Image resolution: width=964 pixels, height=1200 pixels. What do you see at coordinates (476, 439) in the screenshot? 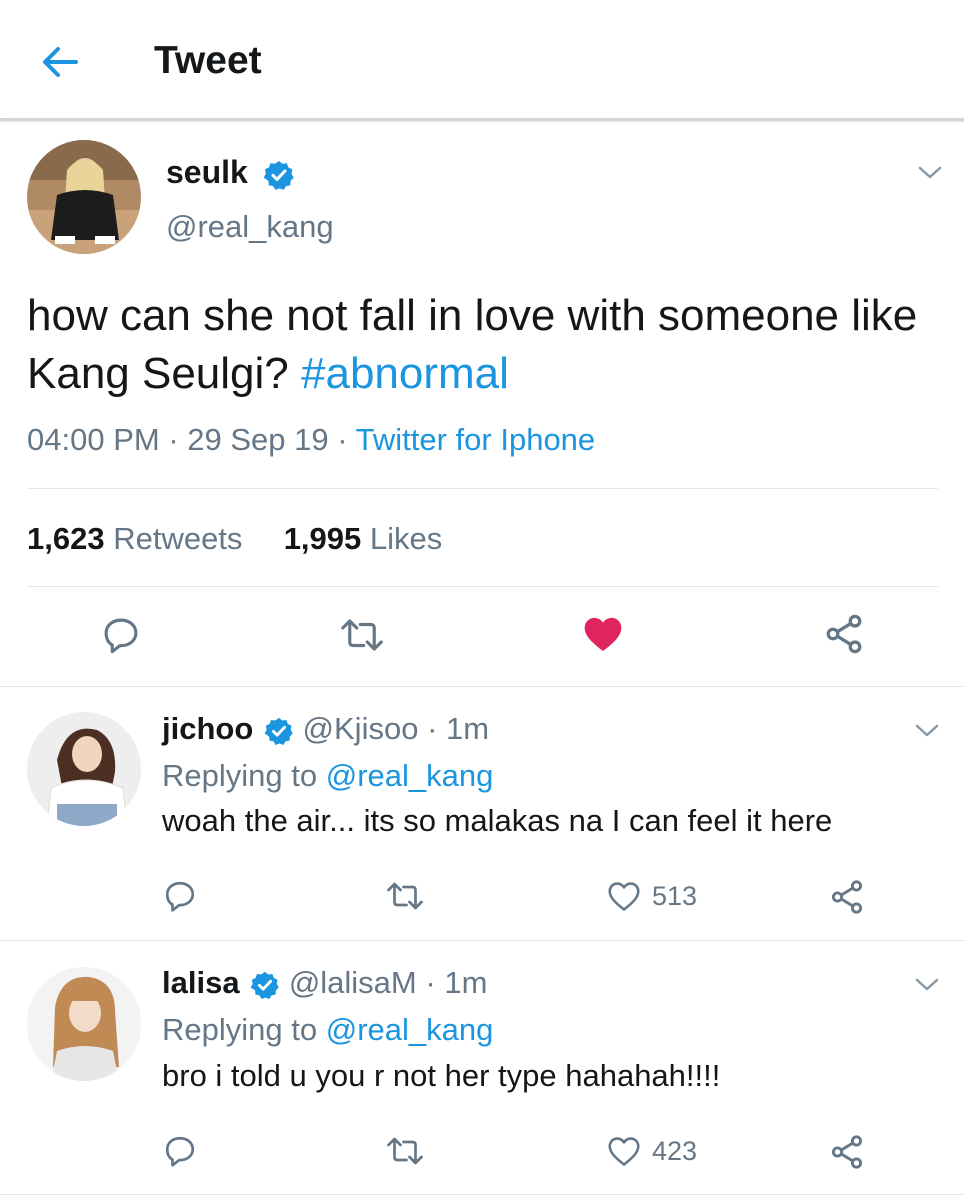
I see `tweet-source-link: Twitter for Iphone` at bounding box center [476, 439].